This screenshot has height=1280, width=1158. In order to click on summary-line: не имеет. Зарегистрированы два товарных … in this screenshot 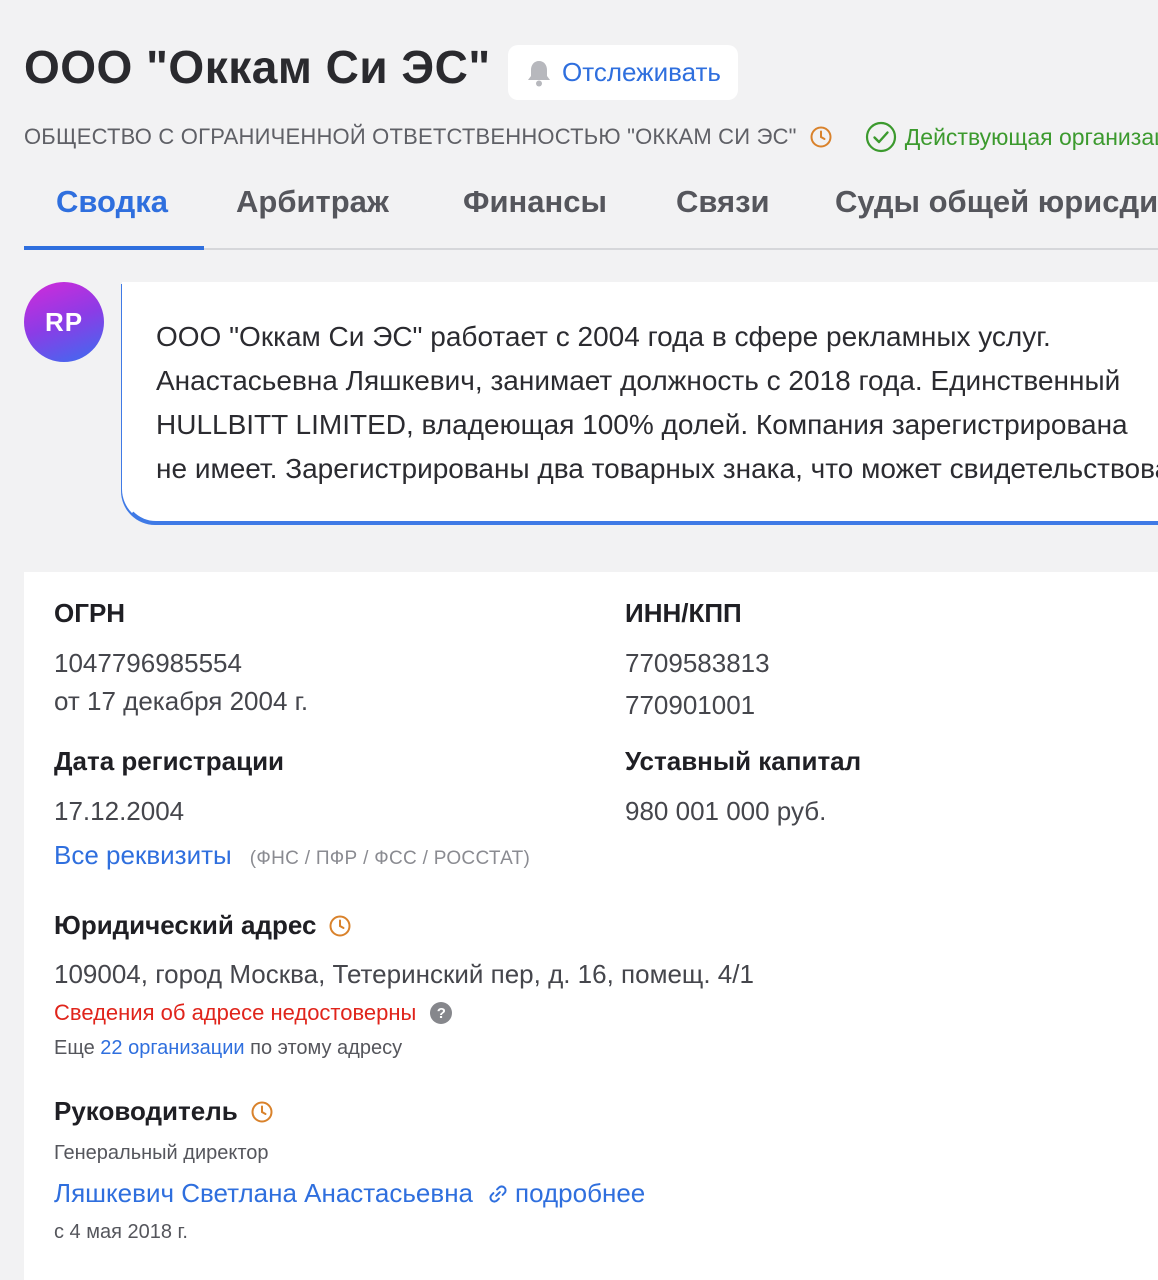, I will do `click(657, 468)`.